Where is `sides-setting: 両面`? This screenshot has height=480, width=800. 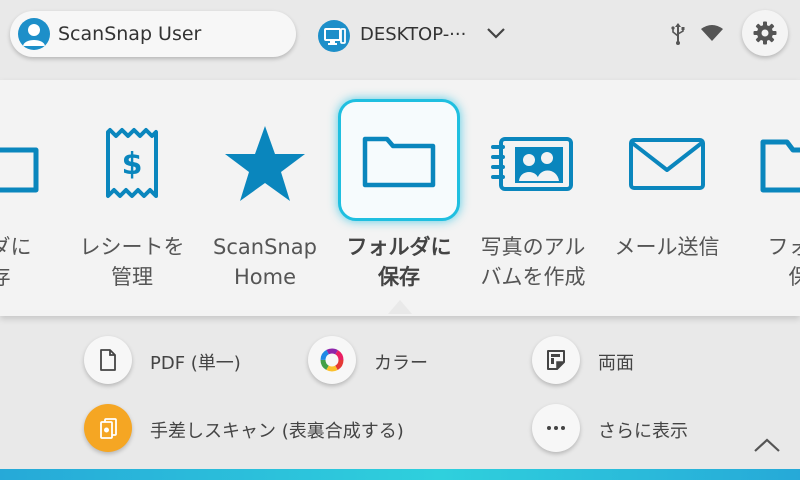 sides-setting: 両面 is located at coordinates (602, 361).